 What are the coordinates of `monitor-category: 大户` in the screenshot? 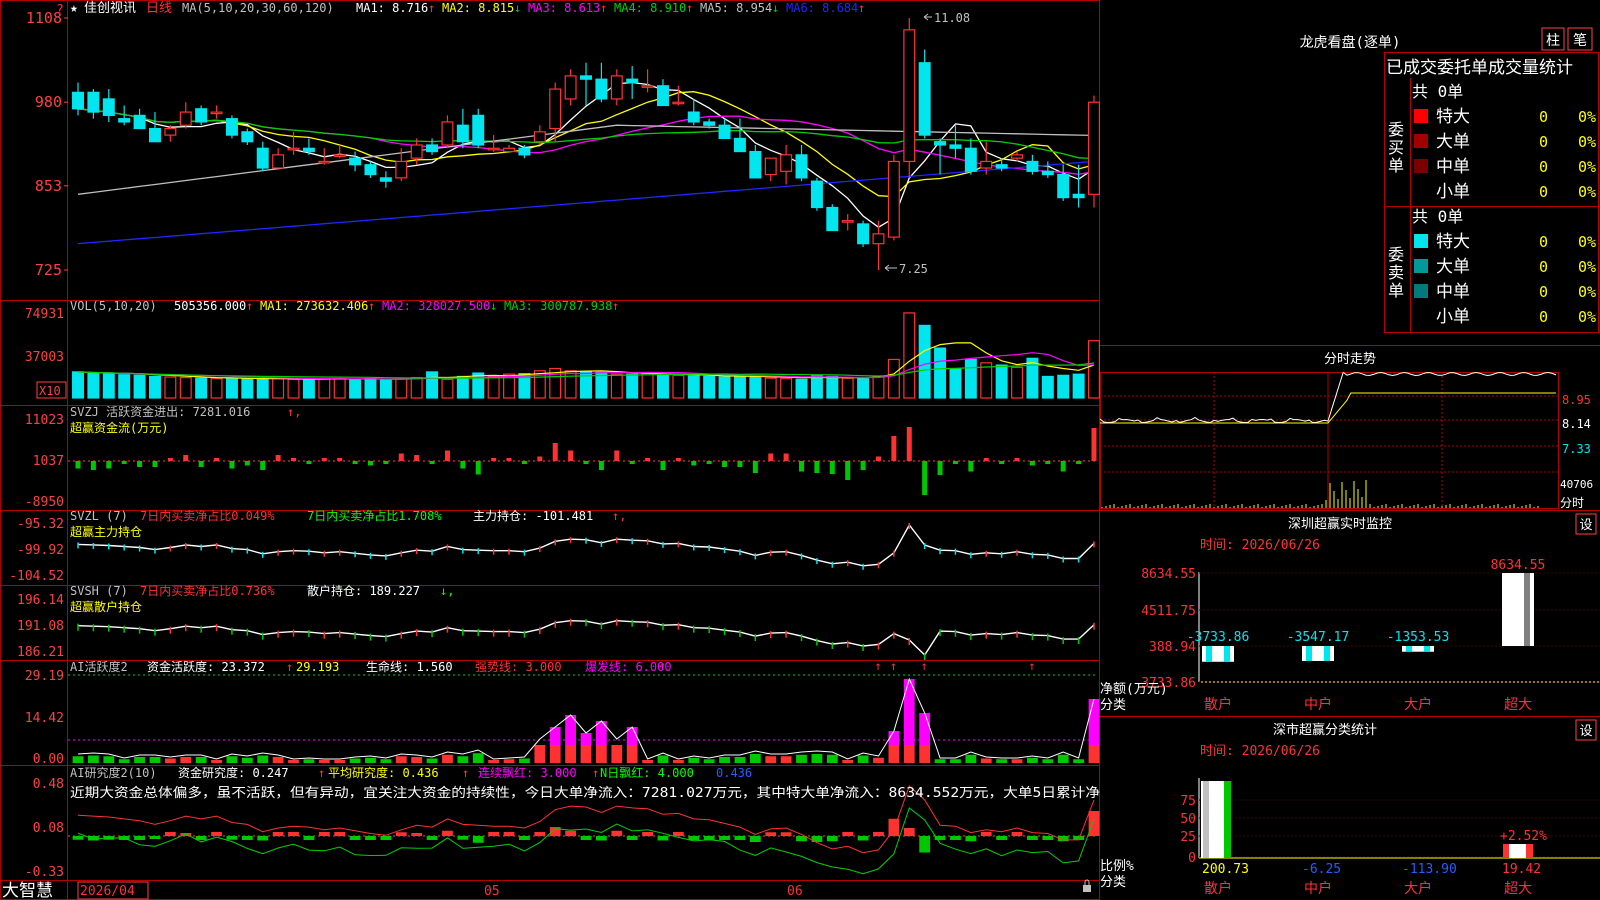 It's located at (1418, 704).